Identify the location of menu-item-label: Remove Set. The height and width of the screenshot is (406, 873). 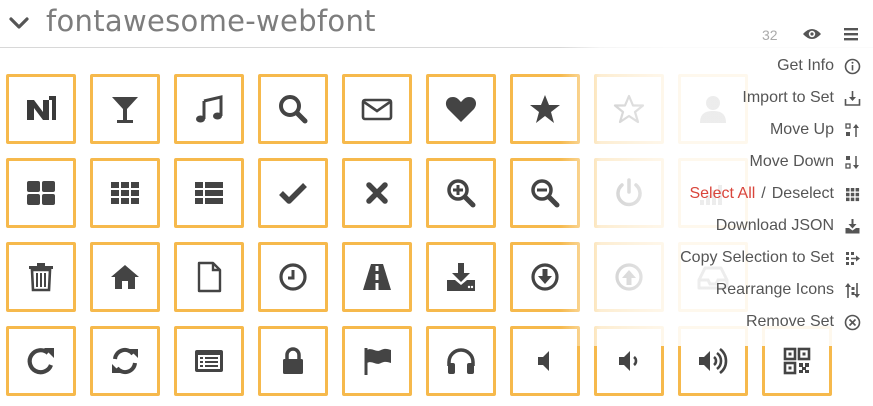
(789, 321).